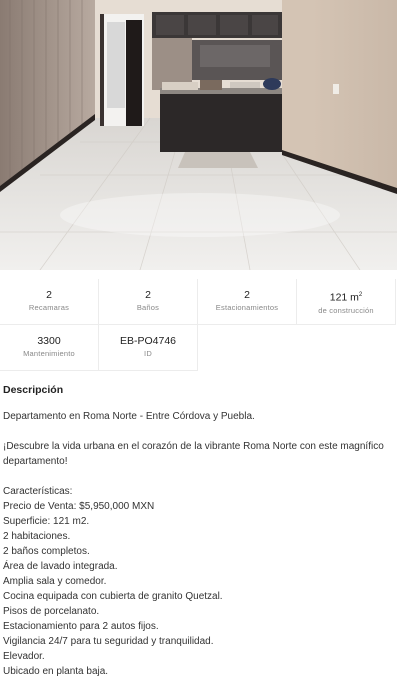  I want to click on features-title: Características:, so click(38, 491).